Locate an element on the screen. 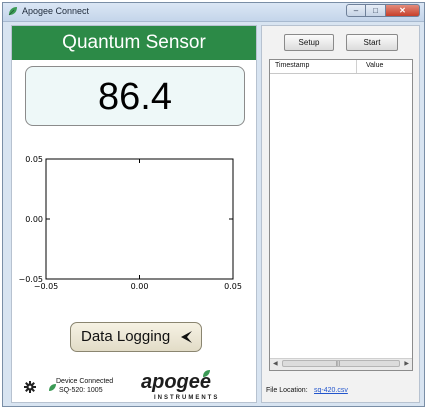  plot-area is located at coordinates (139, 219).